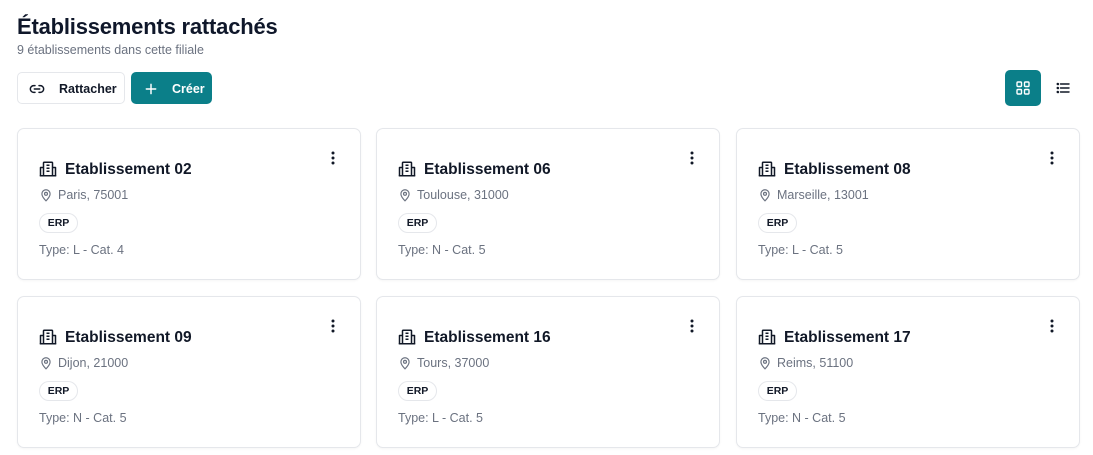 This screenshot has width=1093, height=455. Describe the element at coordinates (815, 363) in the screenshot. I see `establishment-location: Reims, 51100` at that location.